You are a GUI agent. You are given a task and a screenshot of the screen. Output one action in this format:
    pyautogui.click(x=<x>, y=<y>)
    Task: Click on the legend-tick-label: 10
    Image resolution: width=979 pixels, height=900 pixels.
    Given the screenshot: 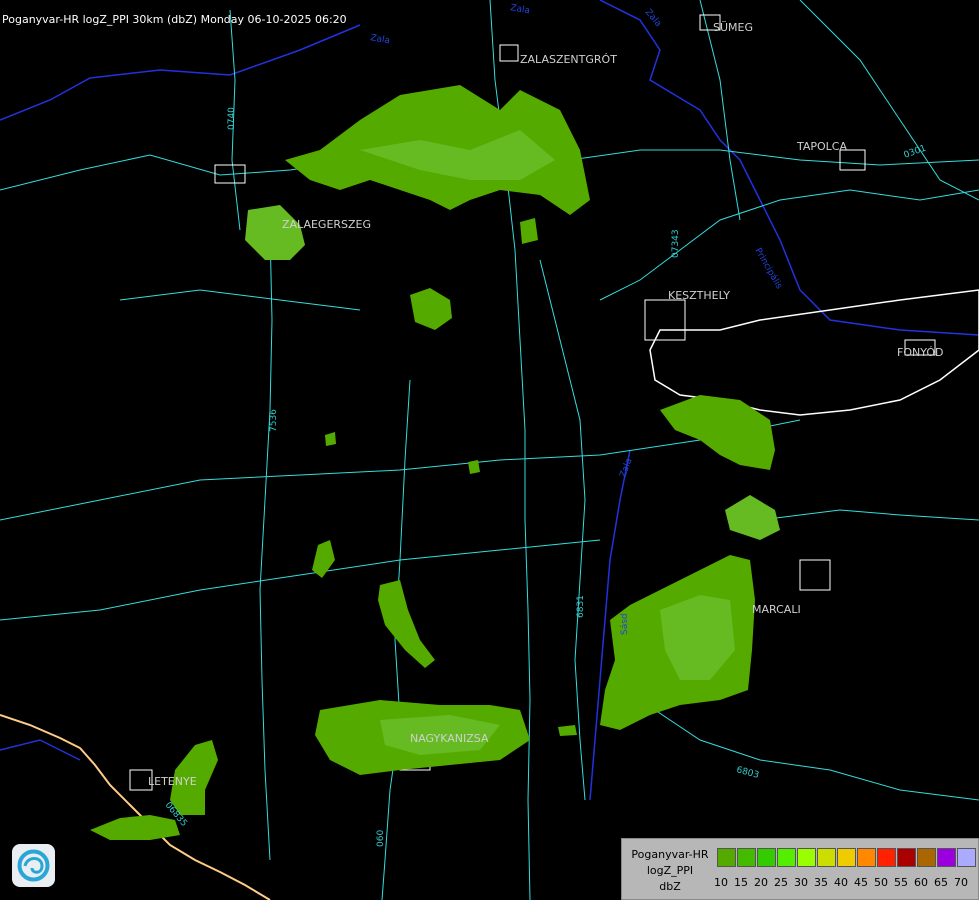 What is the action you would take?
    pyautogui.click(x=721, y=882)
    